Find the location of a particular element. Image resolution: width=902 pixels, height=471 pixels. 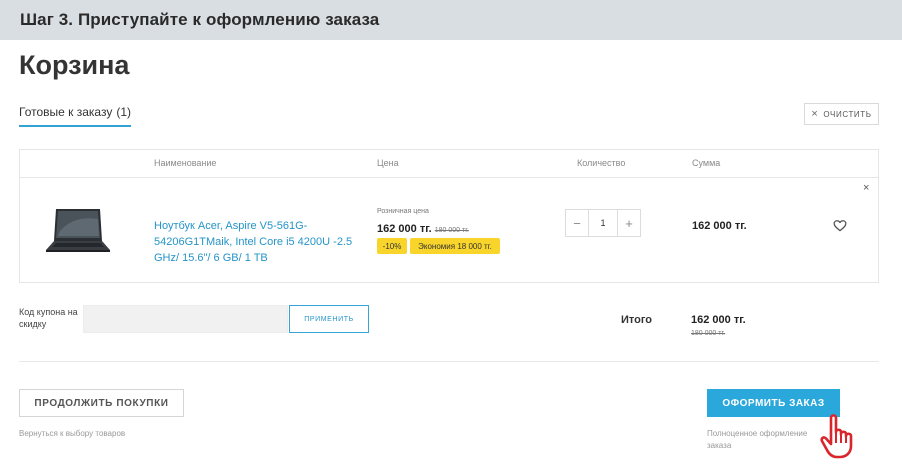

continue-hint: Вернуться к выбору товаров is located at coordinates (72, 433).